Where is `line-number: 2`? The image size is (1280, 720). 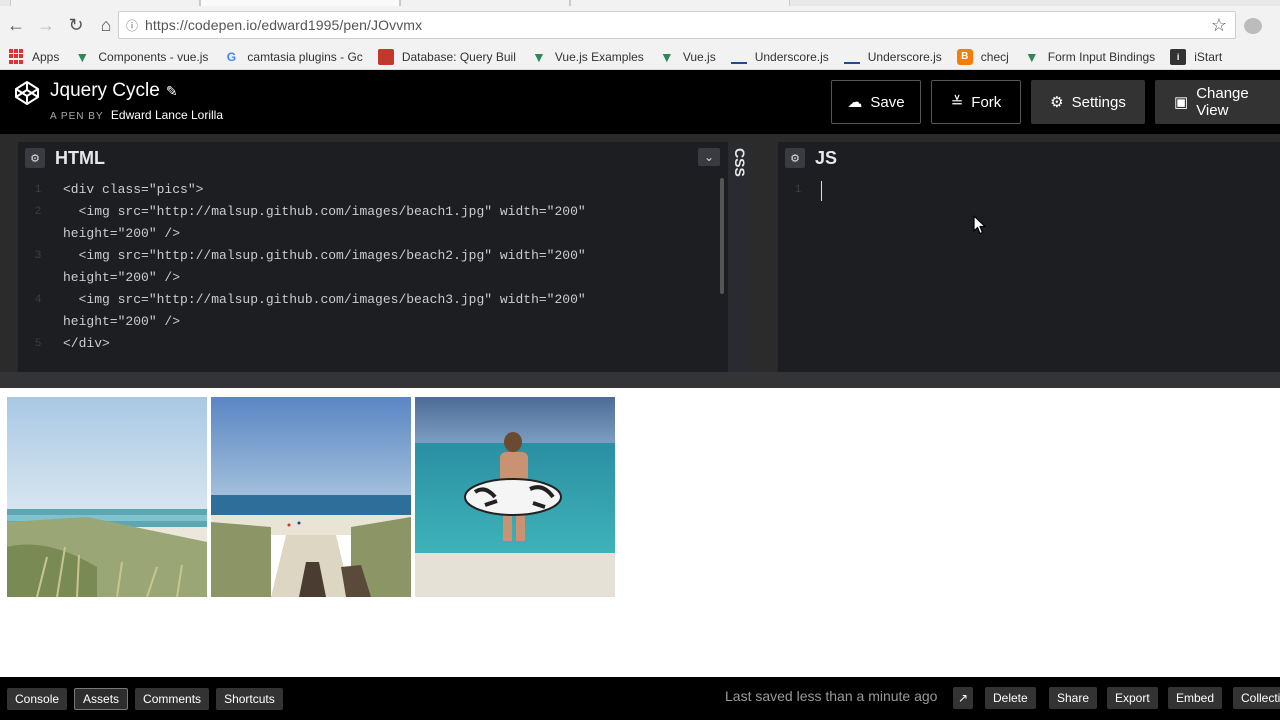 line-number: 2 is located at coordinates (38, 212).